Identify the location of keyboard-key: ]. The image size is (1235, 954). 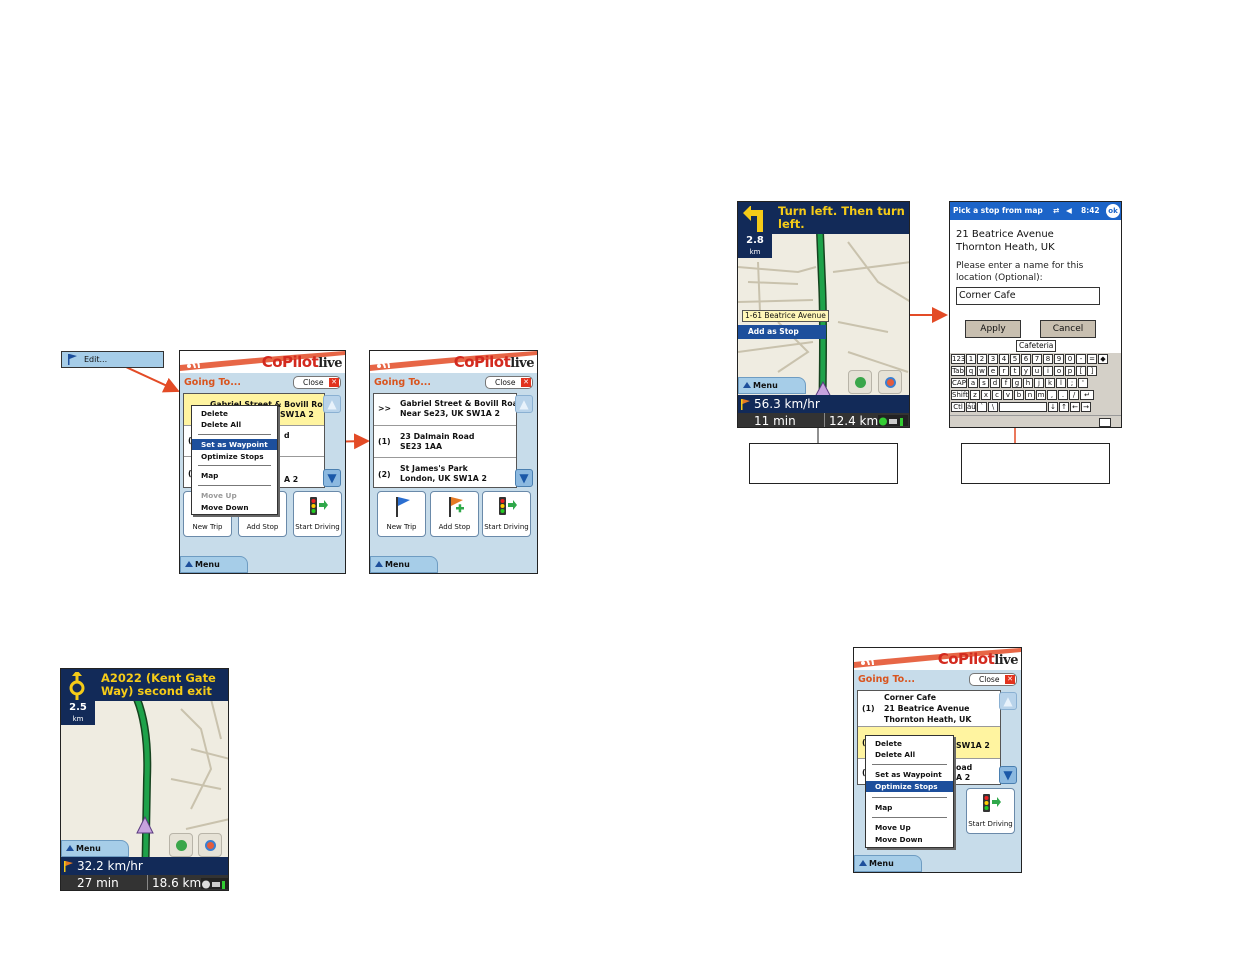
(1092, 371).